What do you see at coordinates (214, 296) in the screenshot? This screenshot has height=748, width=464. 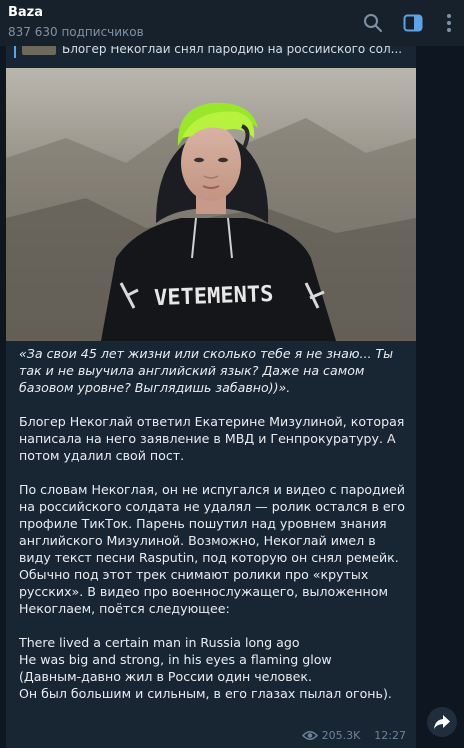 I see `hoodie-print: VETEMENTS` at bounding box center [214, 296].